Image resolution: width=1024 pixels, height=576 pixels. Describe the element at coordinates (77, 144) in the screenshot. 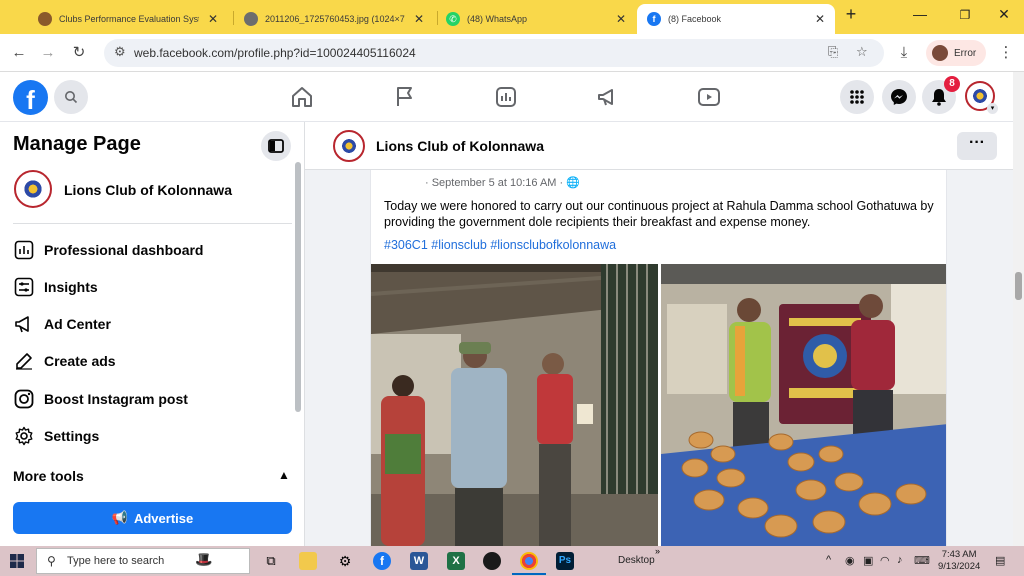

I see `sidebar-title: Manage Page` at that location.